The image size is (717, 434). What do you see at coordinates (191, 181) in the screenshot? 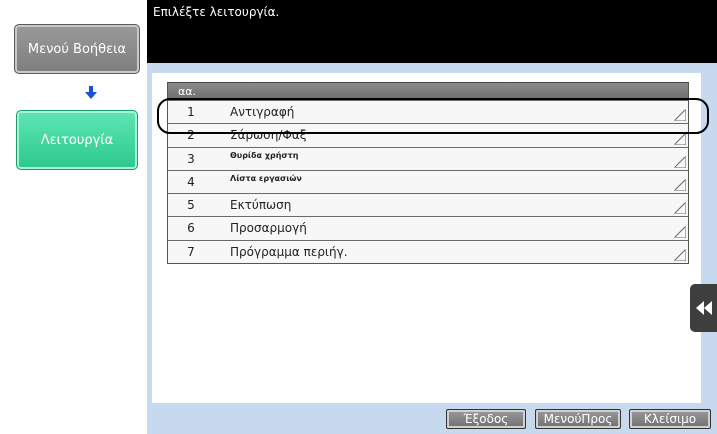
I see `list-item-number: 4` at bounding box center [191, 181].